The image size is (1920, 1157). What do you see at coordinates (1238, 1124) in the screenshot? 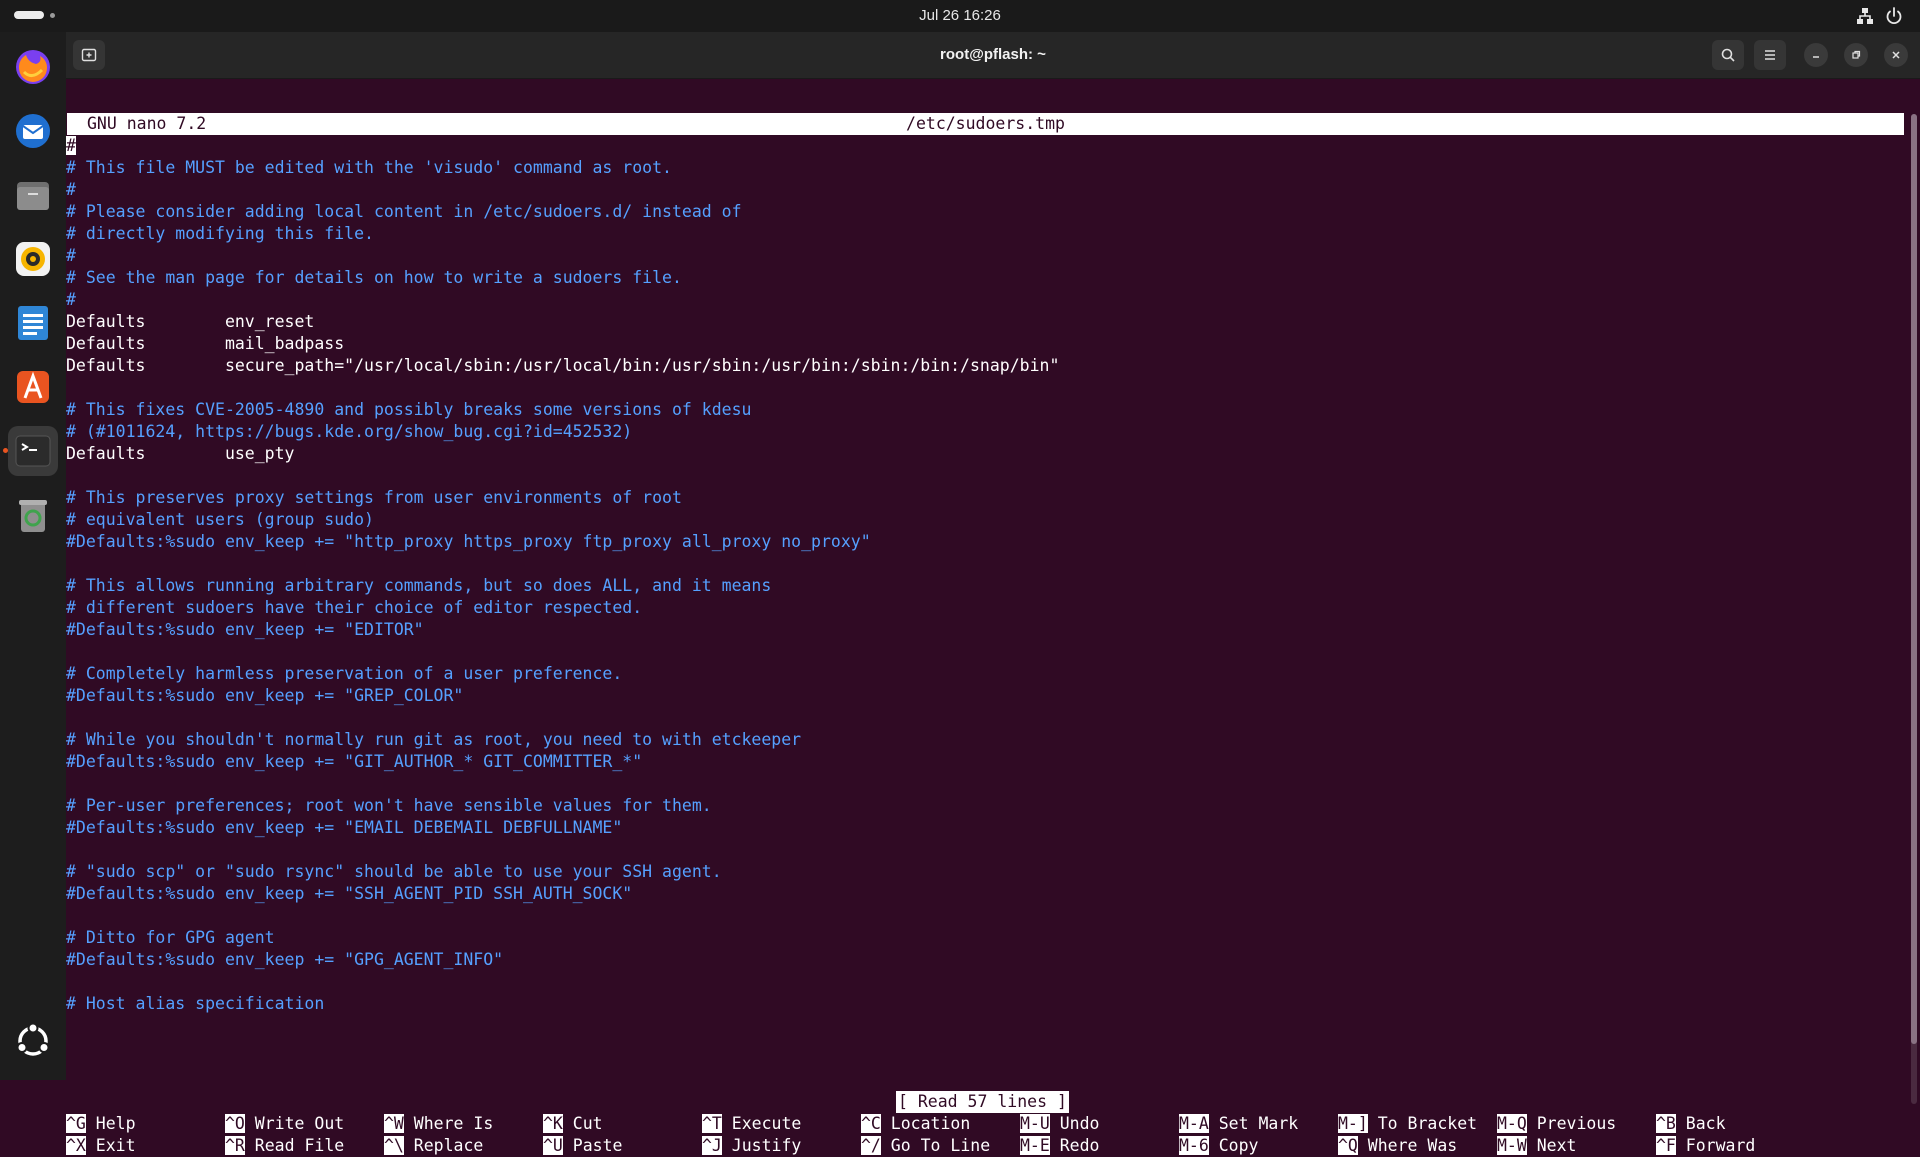
I see `shortcut-item: M-A Set Mark` at bounding box center [1238, 1124].